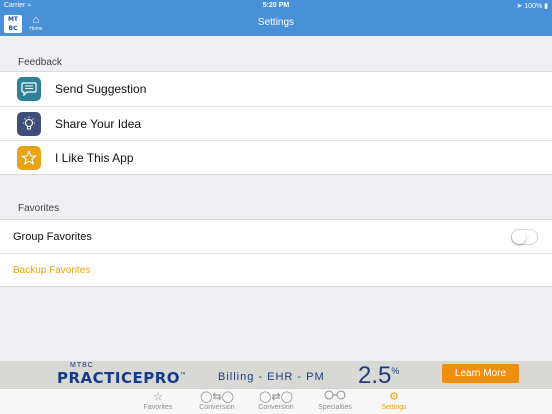  I want to click on share-idea-label: Share Your Idea, so click(98, 123).